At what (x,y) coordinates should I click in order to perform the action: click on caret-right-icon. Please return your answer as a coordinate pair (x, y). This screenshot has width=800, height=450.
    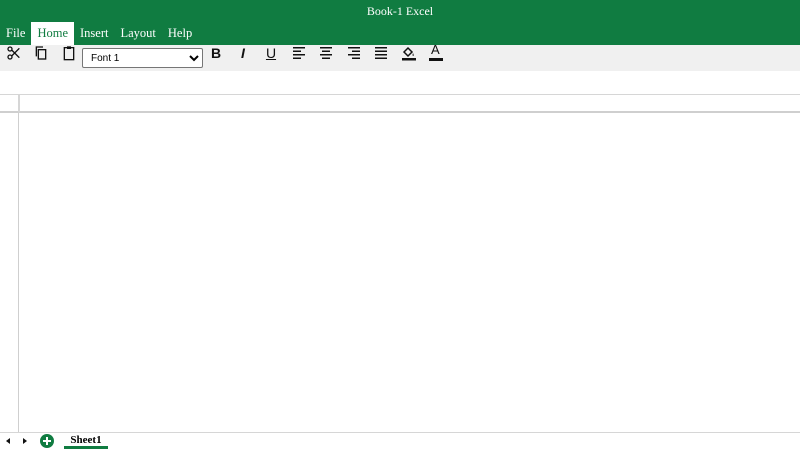
    Looking at the image, I should click on (25, 441).